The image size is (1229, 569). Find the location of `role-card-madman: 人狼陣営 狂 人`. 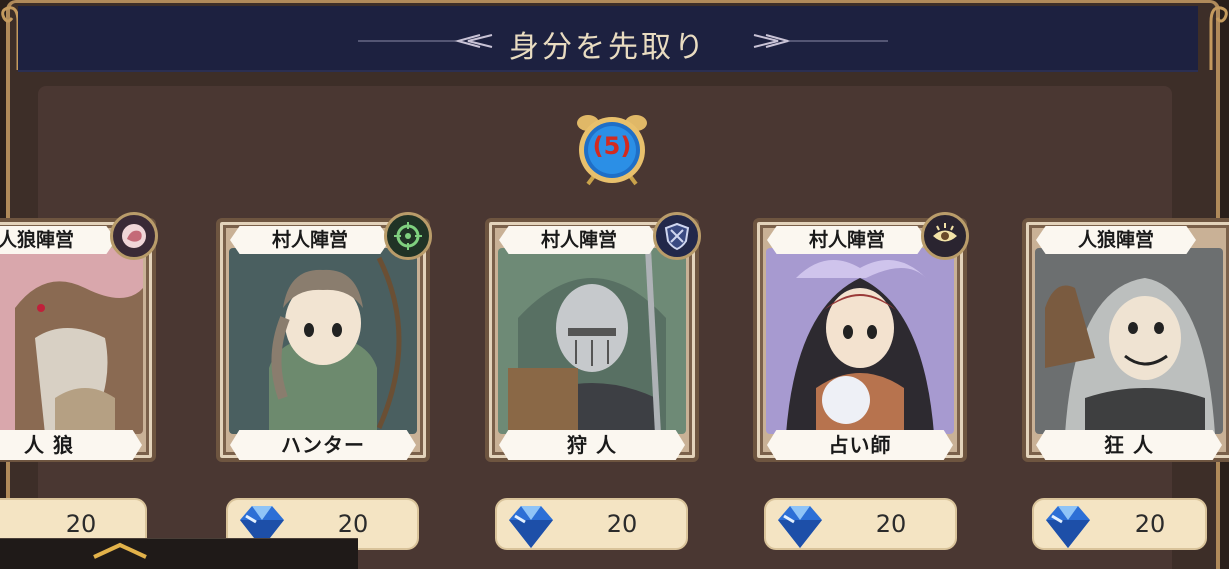

role-card-madman: 人狼陣営 狂 人 is located at coordinates (1125, 340).